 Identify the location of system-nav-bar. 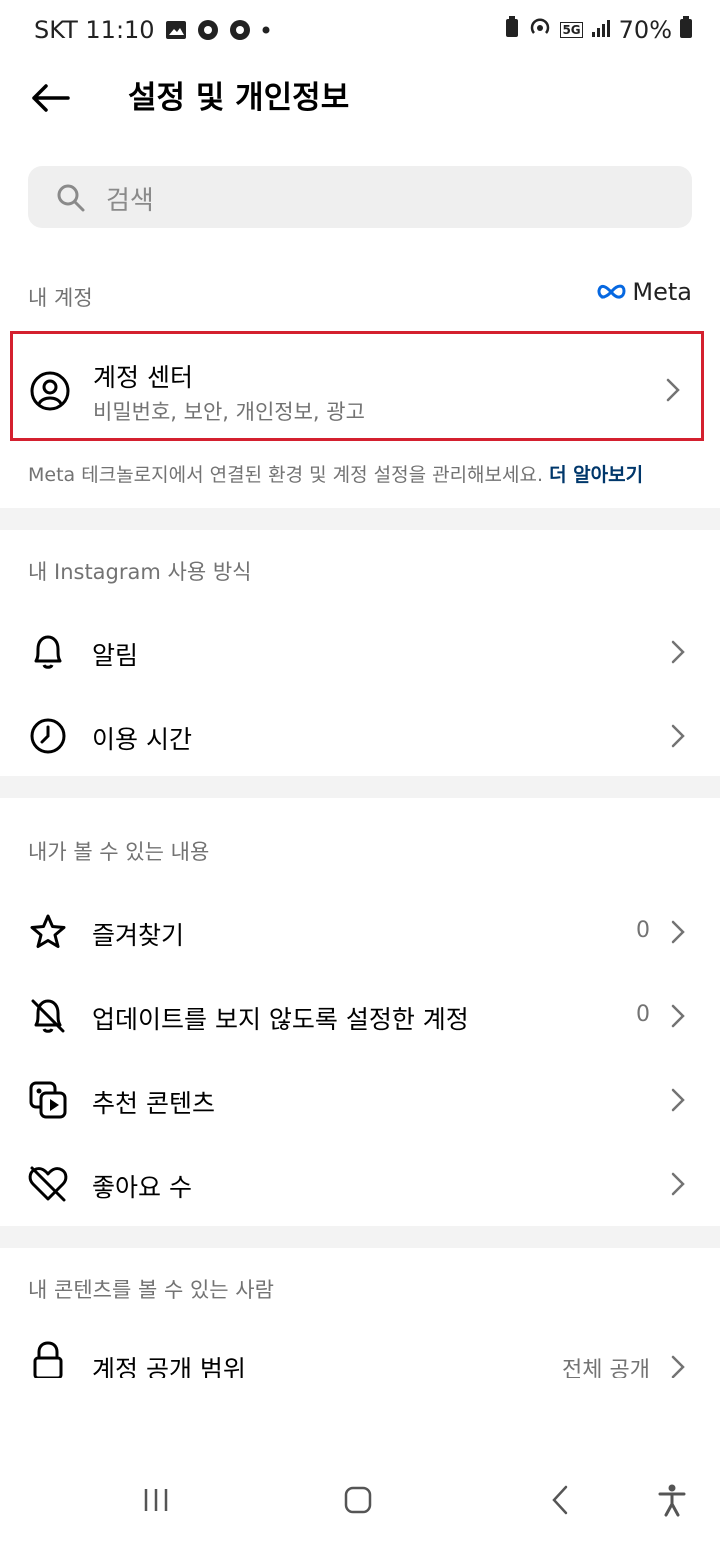
(360, 1502).